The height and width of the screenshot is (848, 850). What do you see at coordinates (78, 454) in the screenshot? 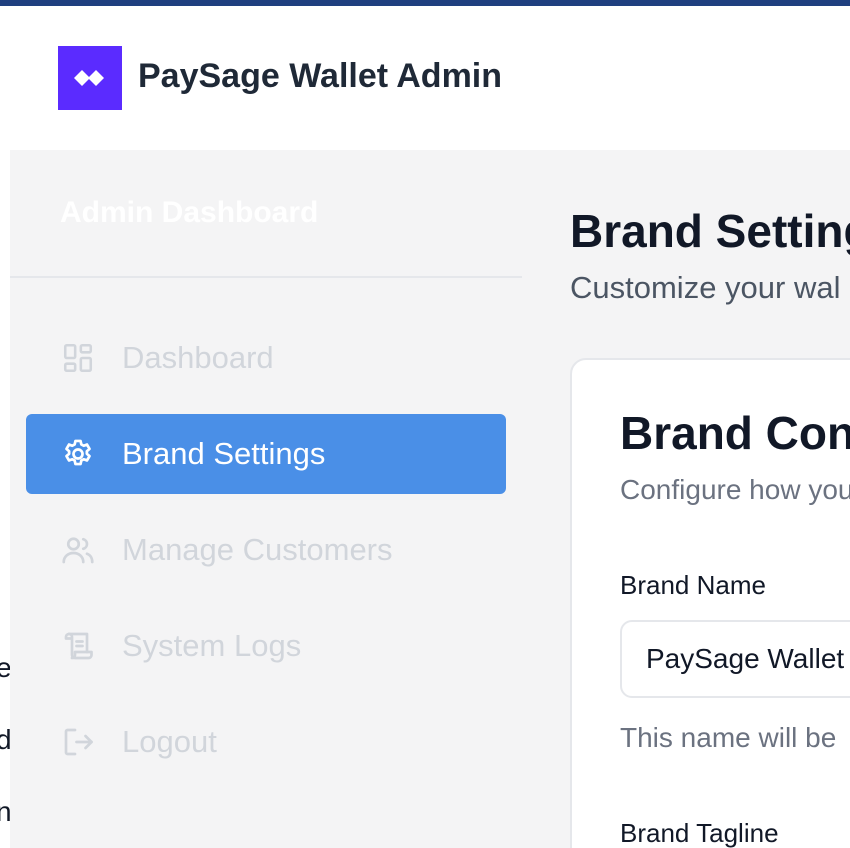
I see `gear-icon` at bounding box center [78, 454].